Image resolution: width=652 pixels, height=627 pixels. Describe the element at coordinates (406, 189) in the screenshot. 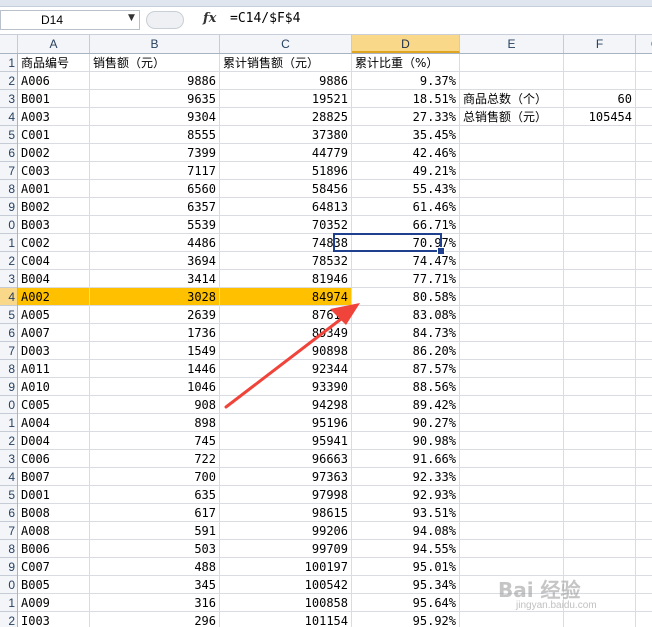

I see `cell-cumulative-share: 55.43%` at that location.